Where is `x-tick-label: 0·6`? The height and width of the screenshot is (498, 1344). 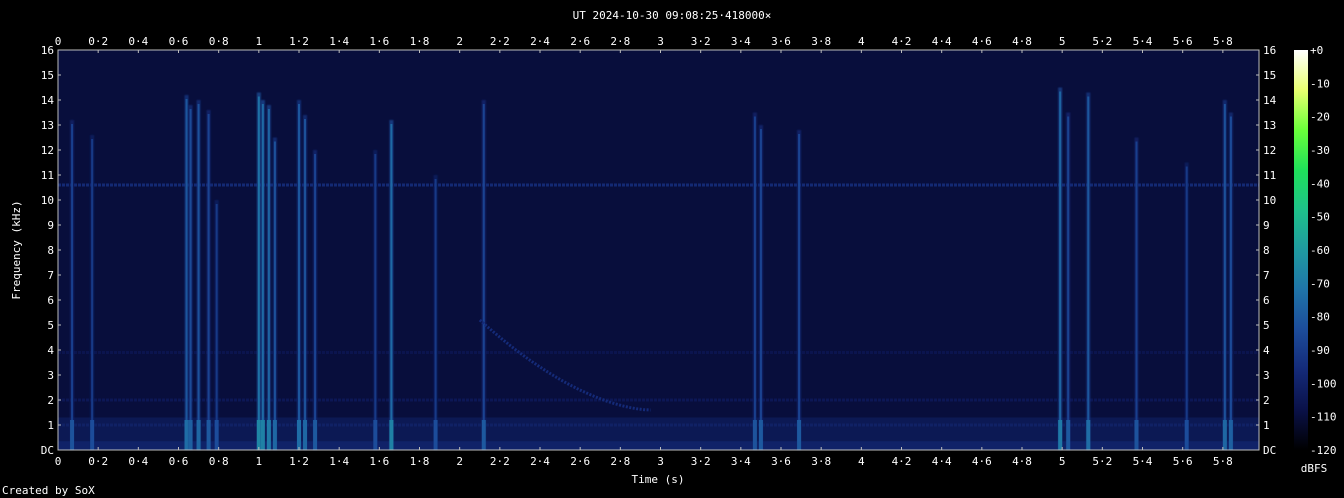
x-tick-label: 0·6 is located at coordinates (179, 461).